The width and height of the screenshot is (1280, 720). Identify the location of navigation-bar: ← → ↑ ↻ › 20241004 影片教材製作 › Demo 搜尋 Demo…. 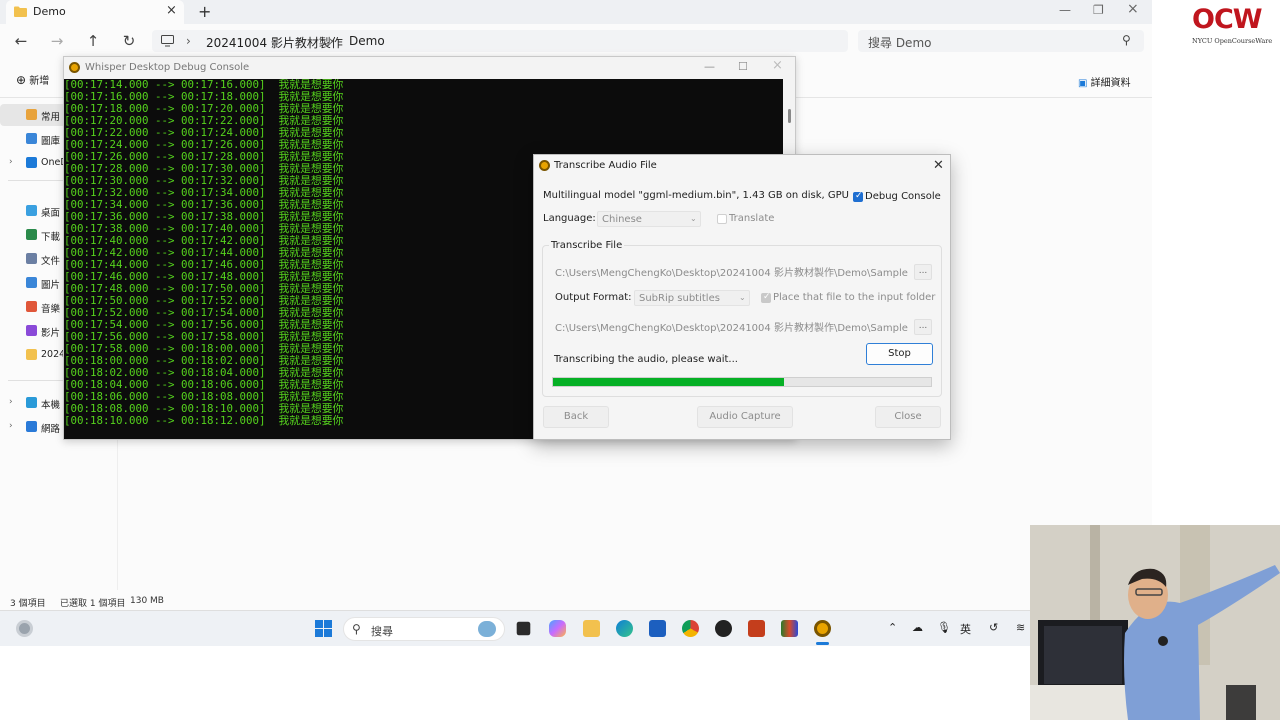
(576, 41).